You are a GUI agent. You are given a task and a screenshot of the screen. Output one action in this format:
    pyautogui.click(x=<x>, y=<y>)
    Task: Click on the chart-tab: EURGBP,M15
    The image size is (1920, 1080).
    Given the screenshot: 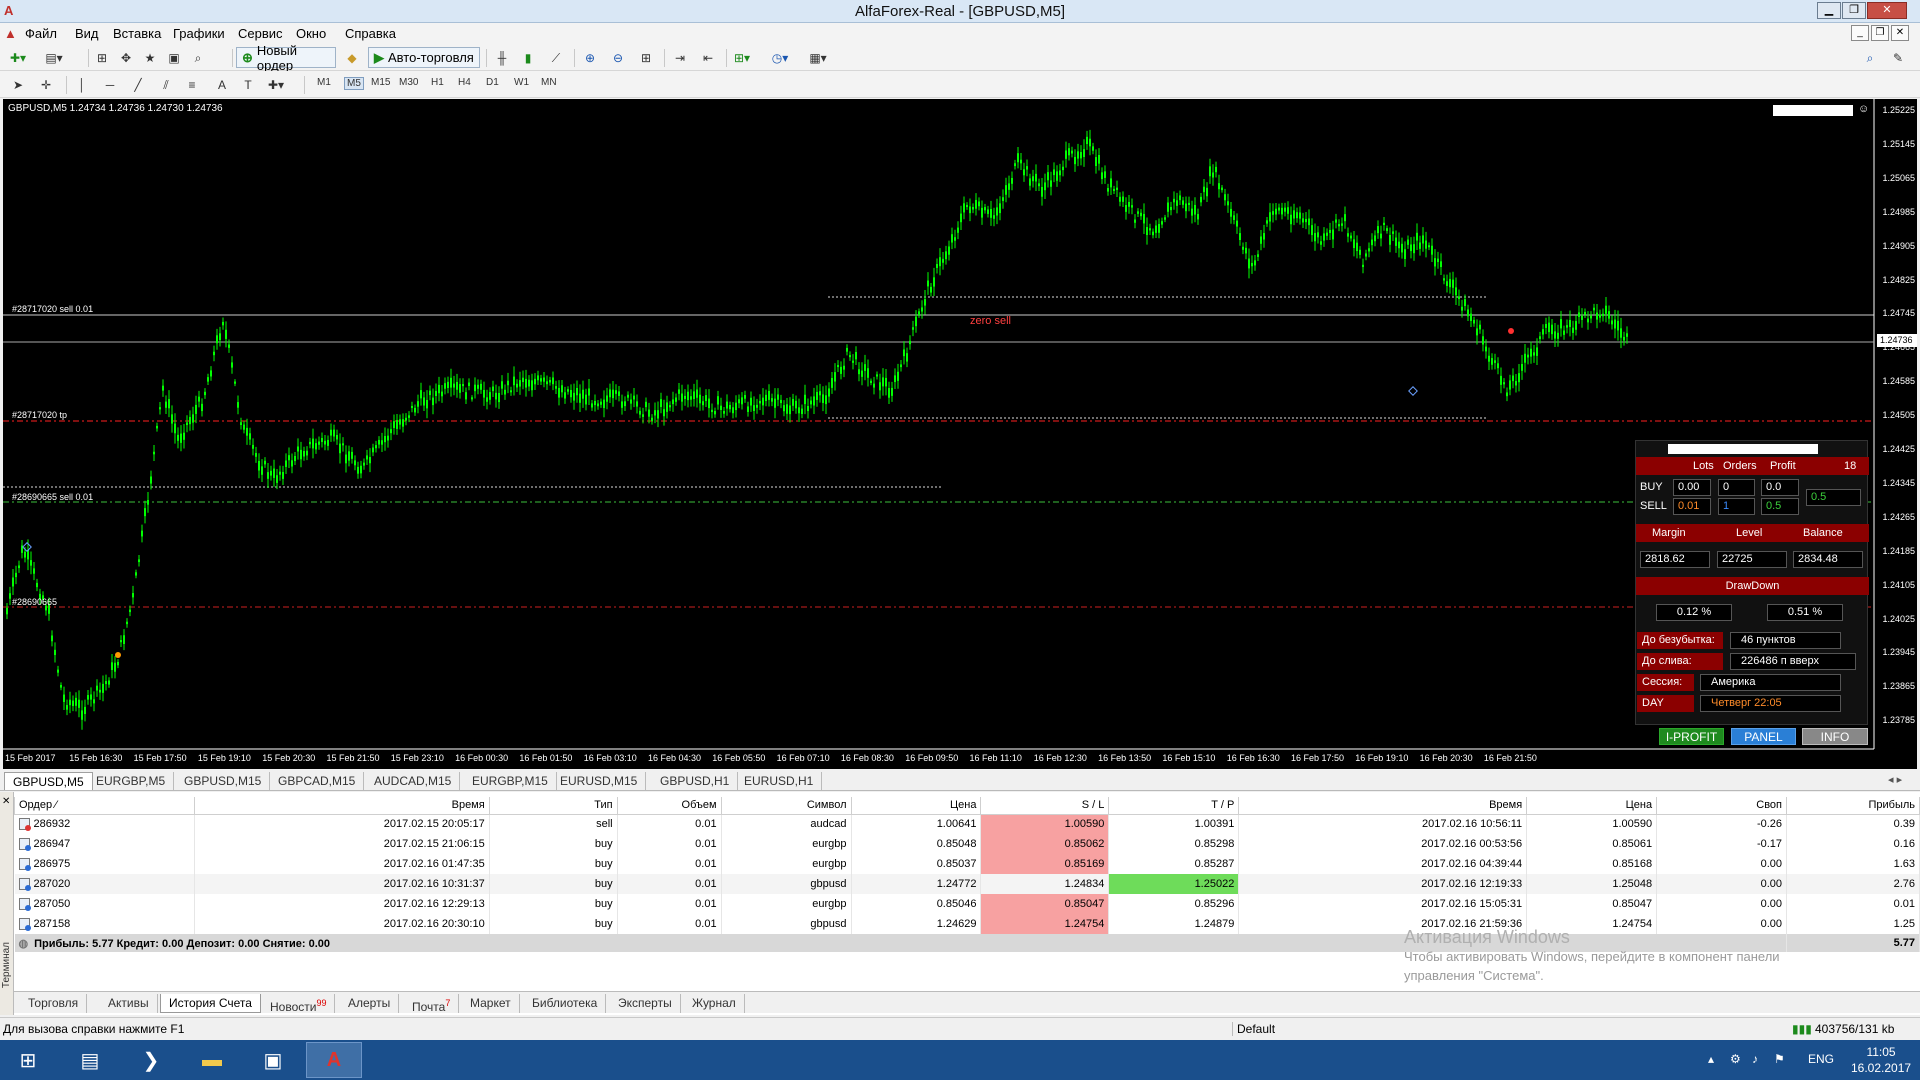 What is the action you would take?
    pyautogui.click(x=510, y=781)
    